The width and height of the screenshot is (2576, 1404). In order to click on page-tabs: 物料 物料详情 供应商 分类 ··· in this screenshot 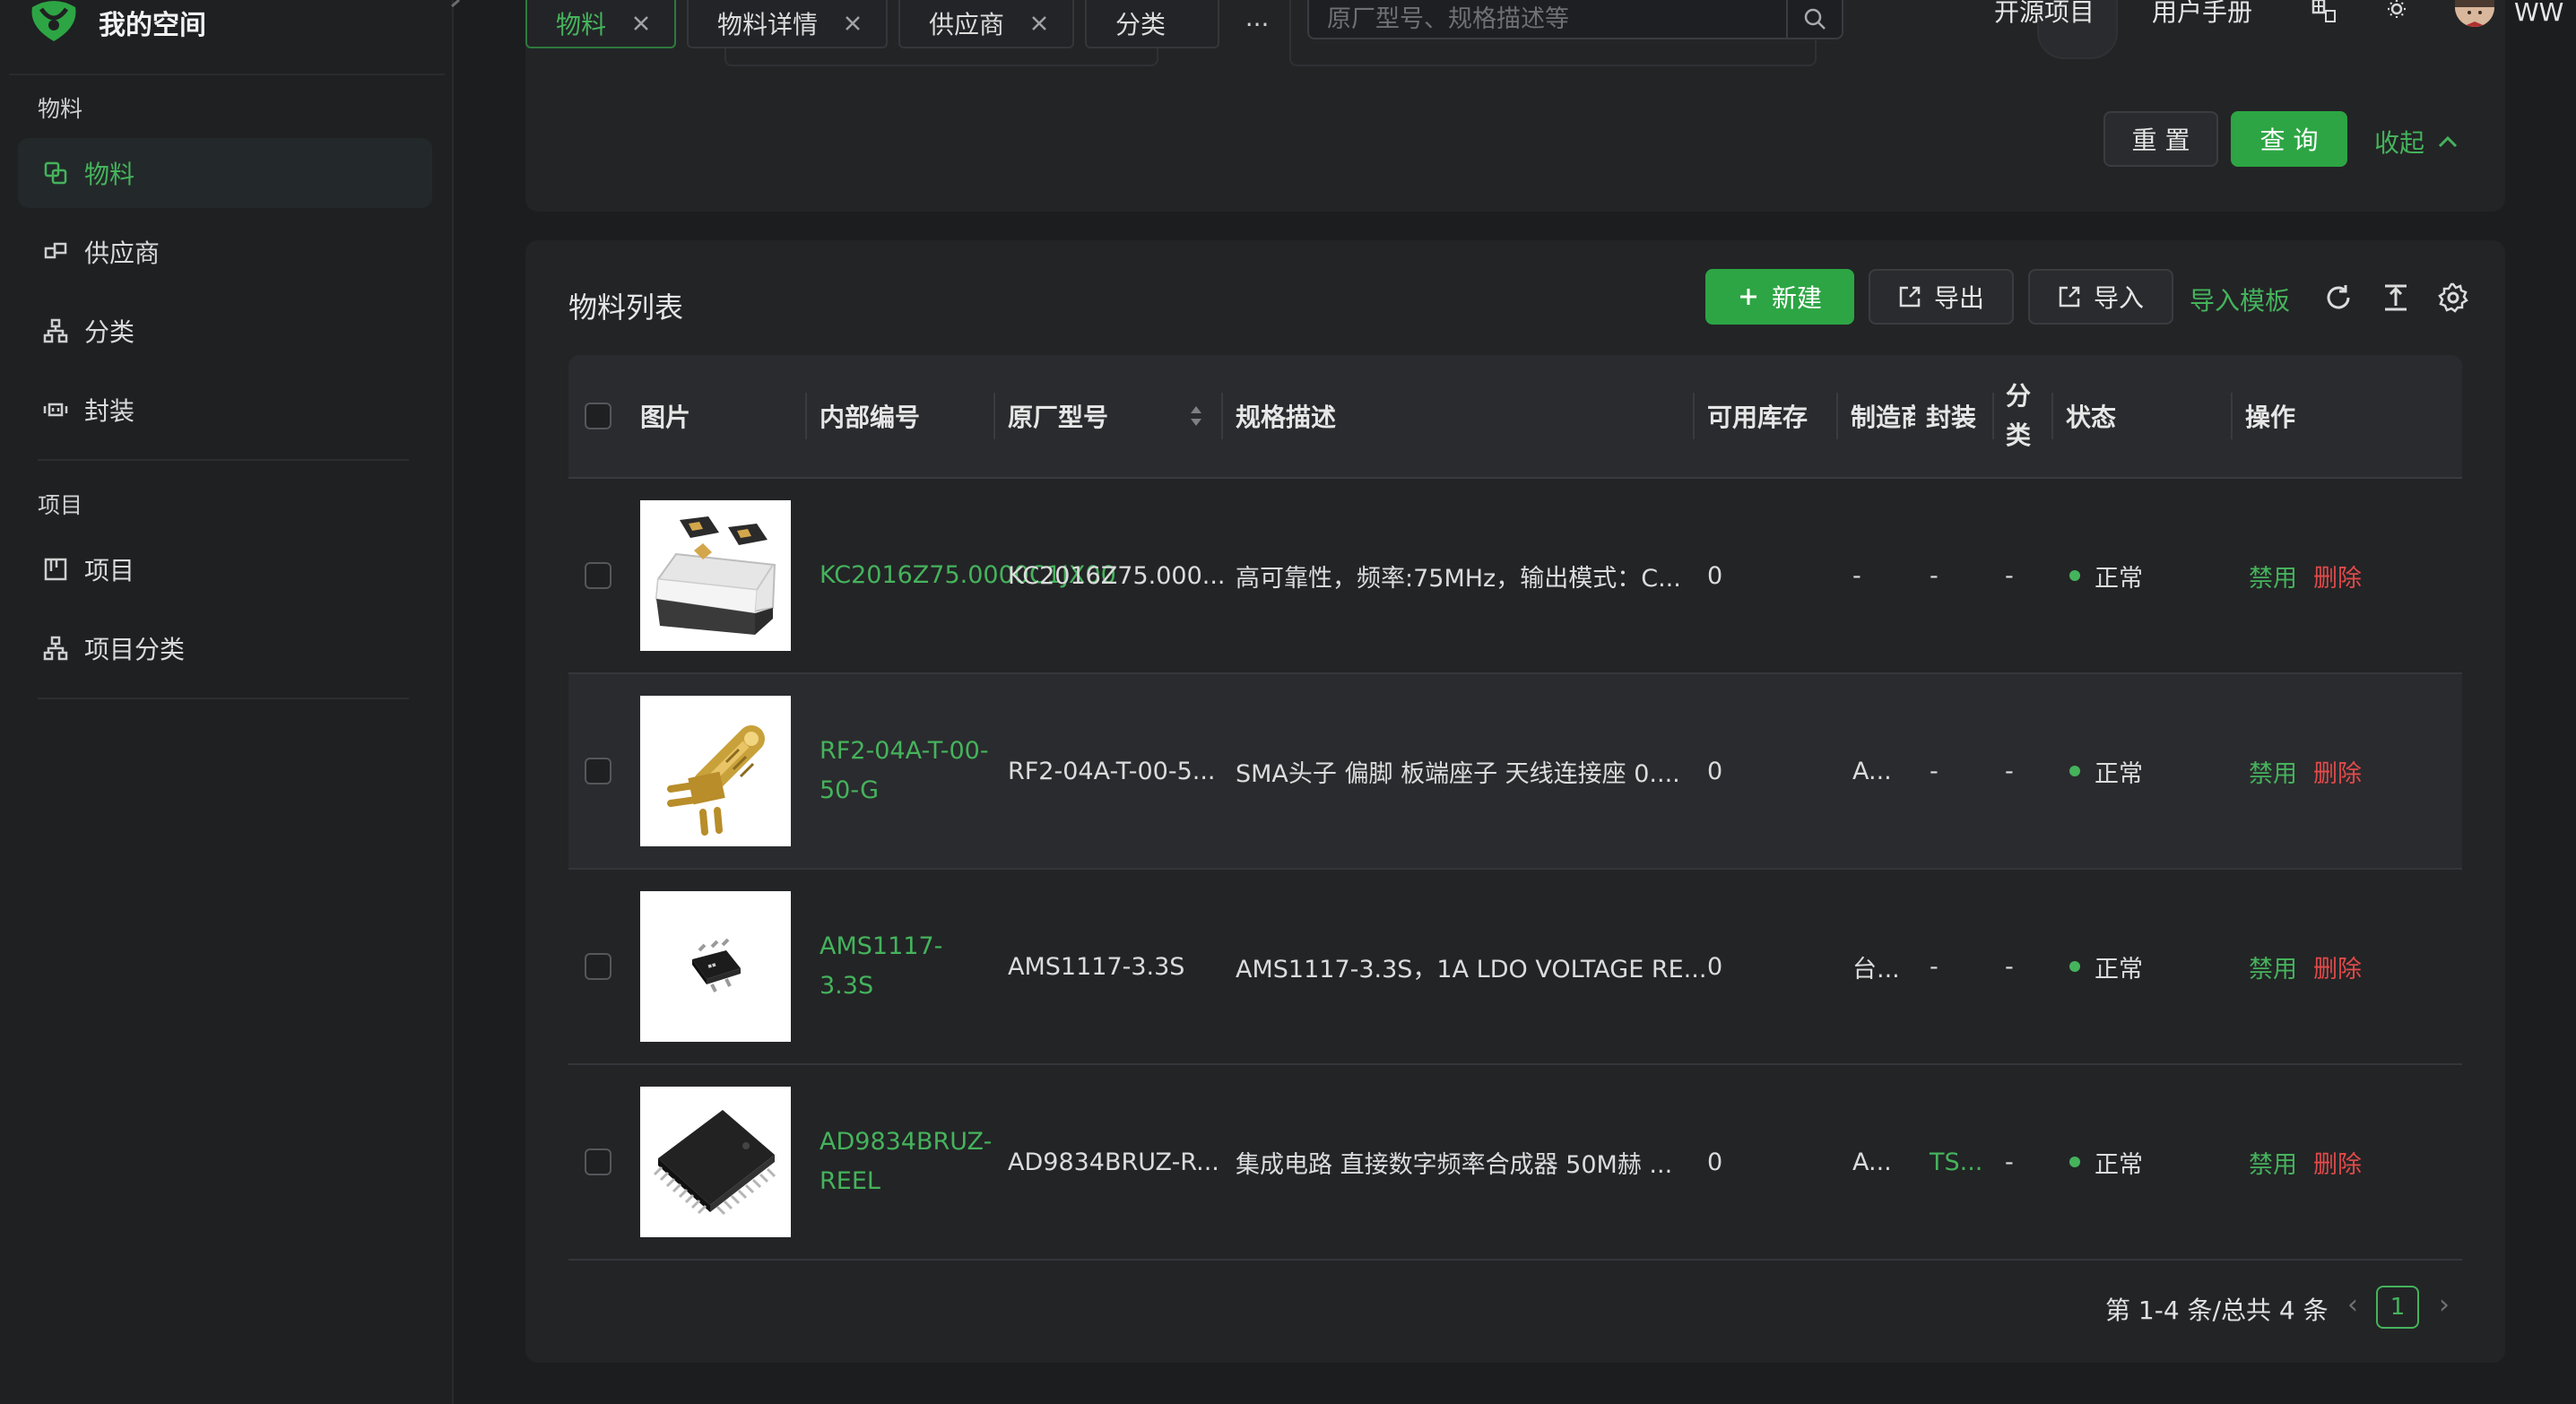, I will do `click(904, 25)`.